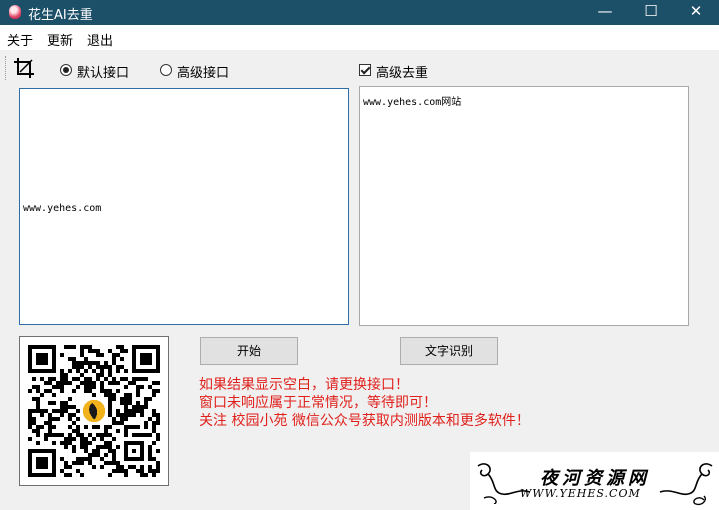 Image resolution: width=719 pixels, height=510 pixels. What do you see at coordinates (605, 12) in the screenshot?
I see `minimize-button: —` at bounding box center [605, 12].